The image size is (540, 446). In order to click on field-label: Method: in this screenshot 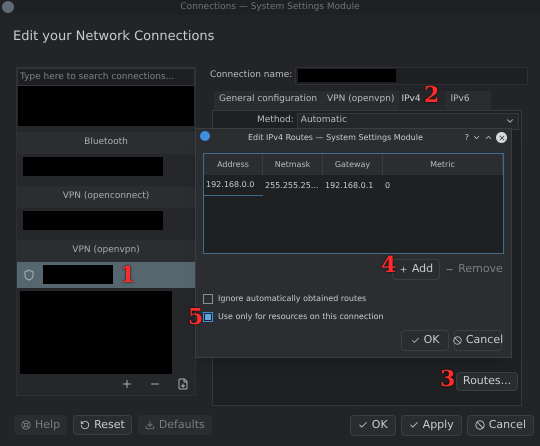, I will do `click(275, 121)`.